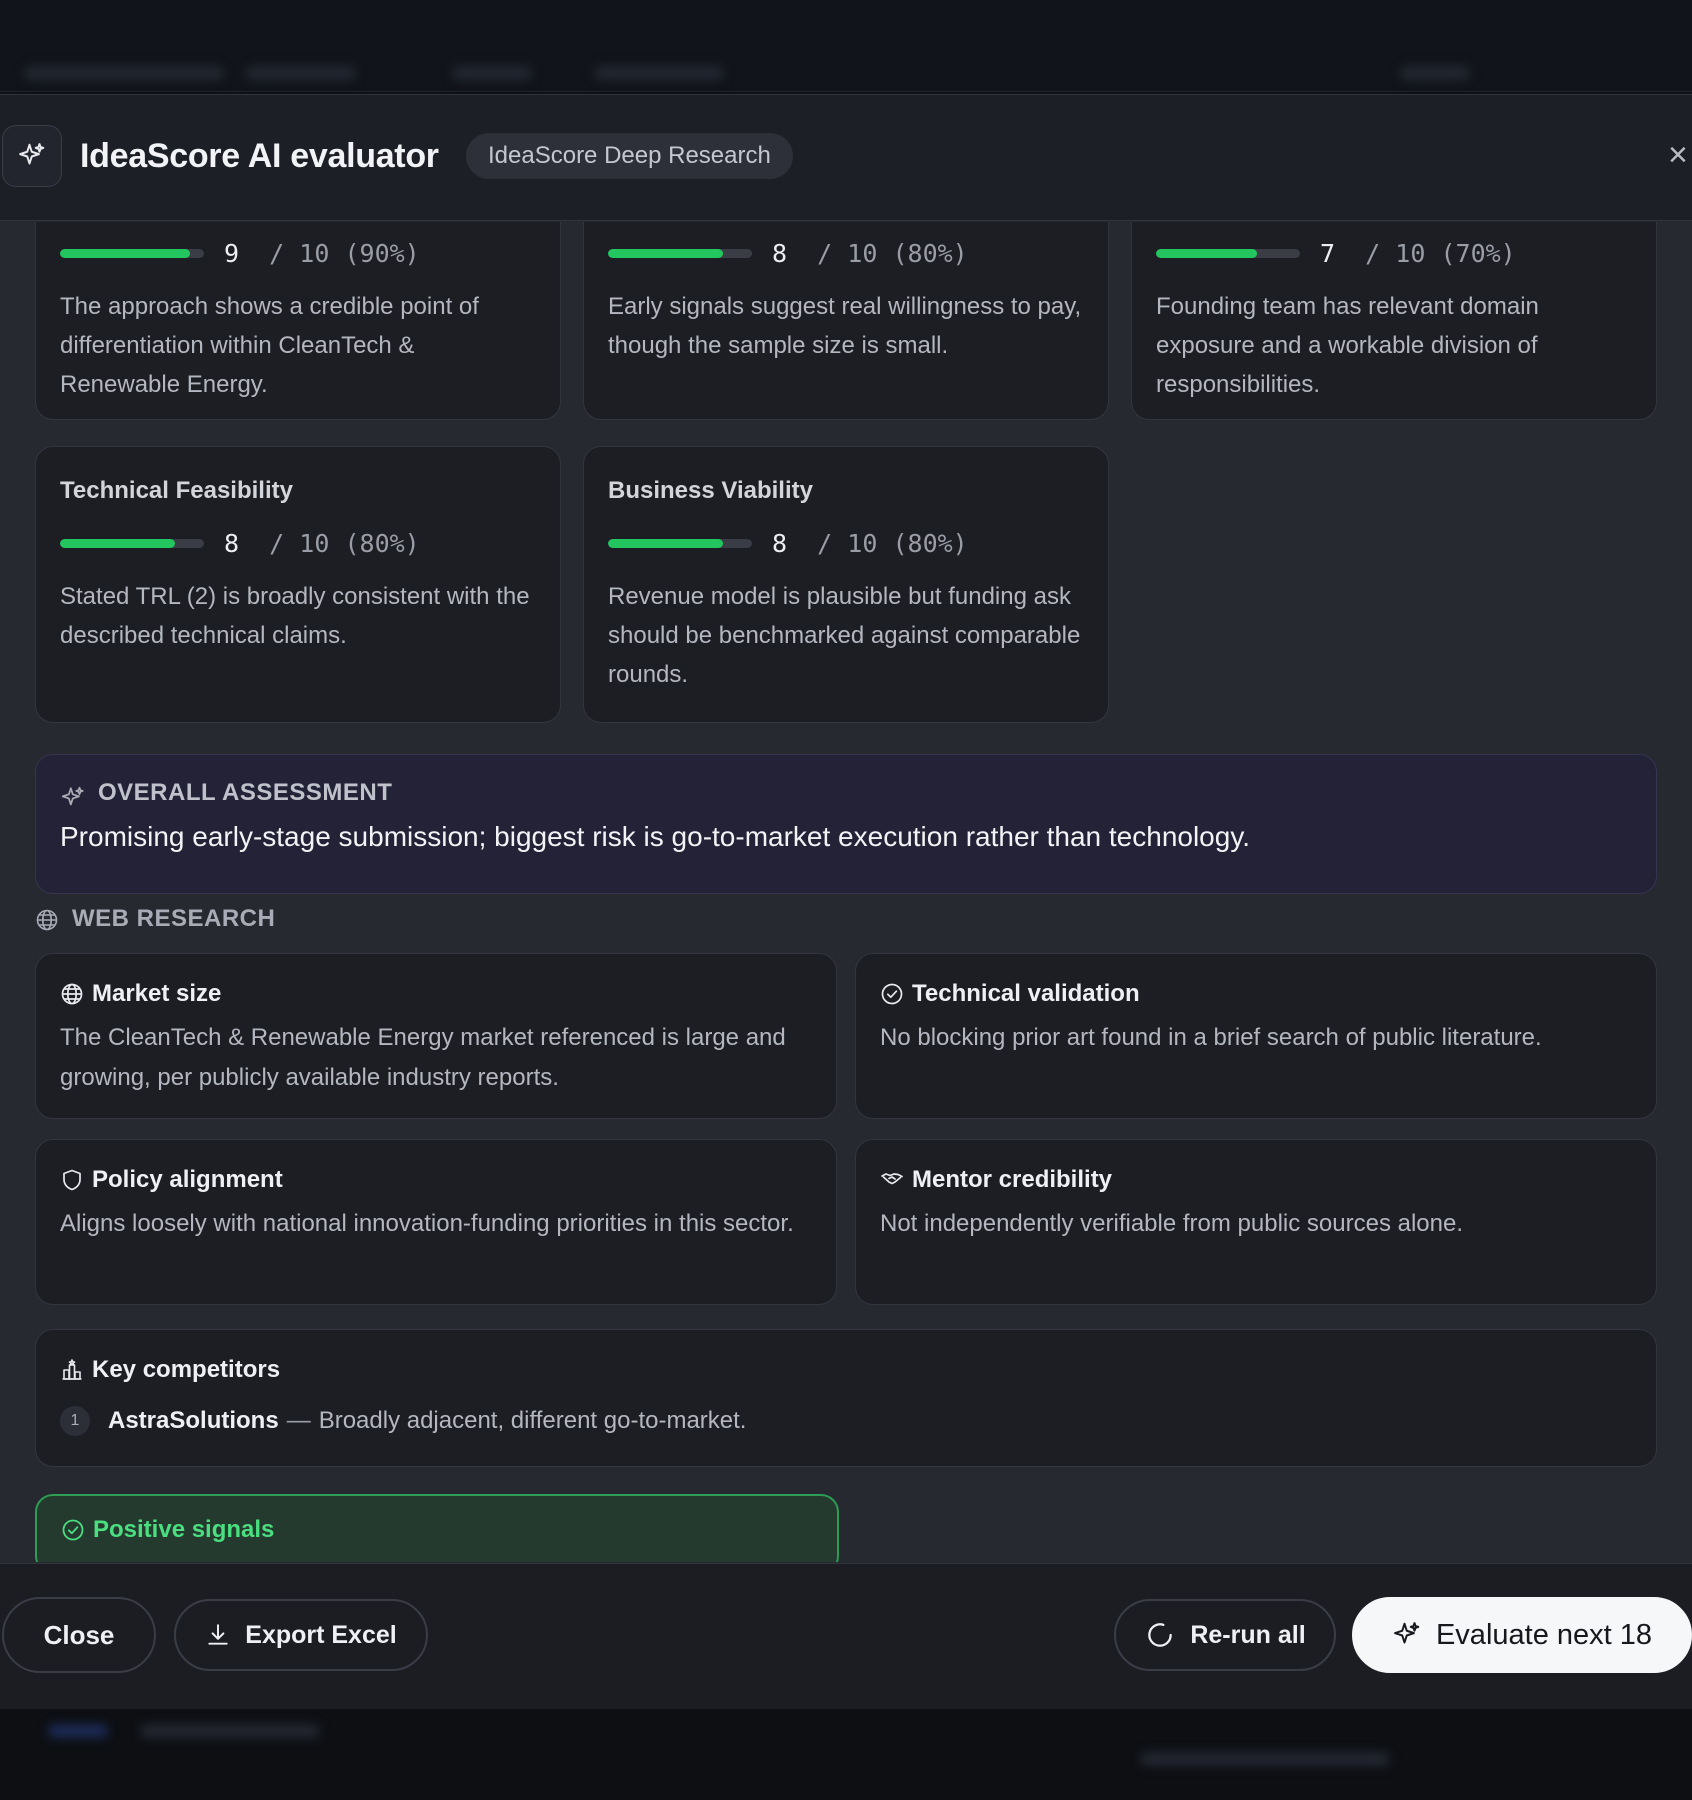 This screenshot has width=1692, height=1800. I want to click on shield-icon, so click(72, 1180).